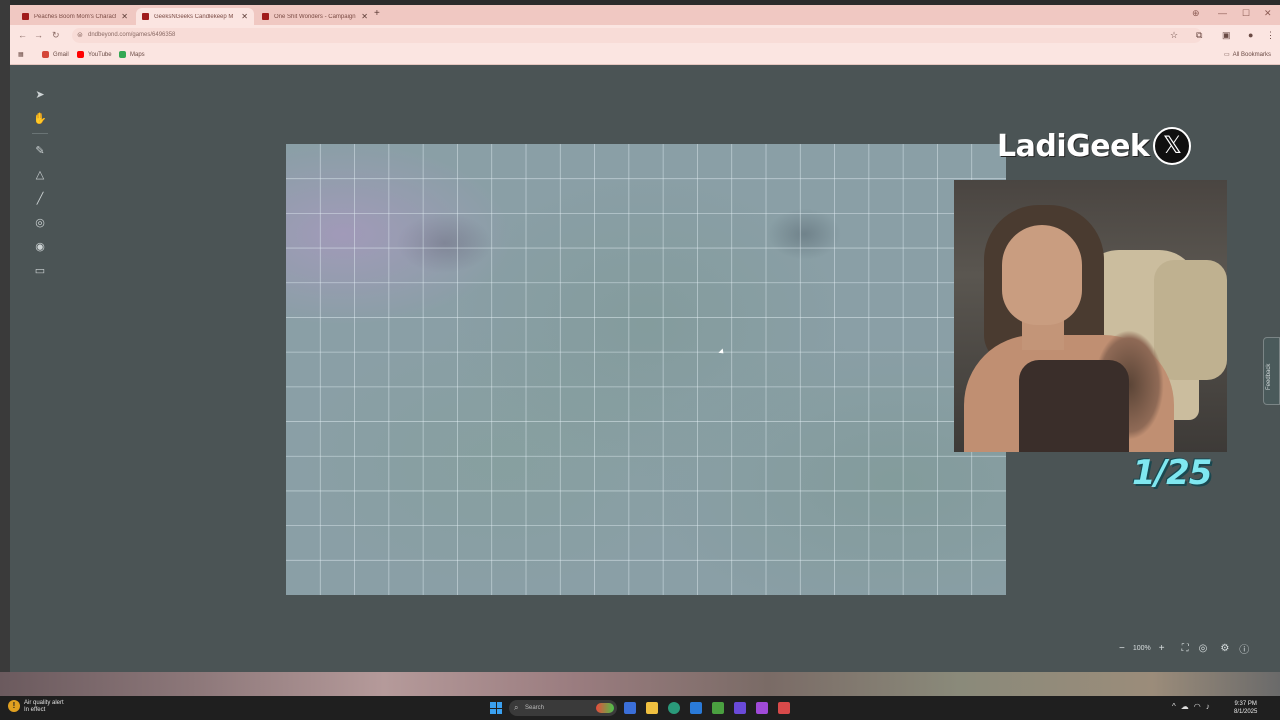 Image resolution: width=1280 pixels, height=720 pixels. What do you see at coordinates (1199, 35) in the screenshot?
I see `extensions-icon: ⧉` at bounding box center [1199, 35].